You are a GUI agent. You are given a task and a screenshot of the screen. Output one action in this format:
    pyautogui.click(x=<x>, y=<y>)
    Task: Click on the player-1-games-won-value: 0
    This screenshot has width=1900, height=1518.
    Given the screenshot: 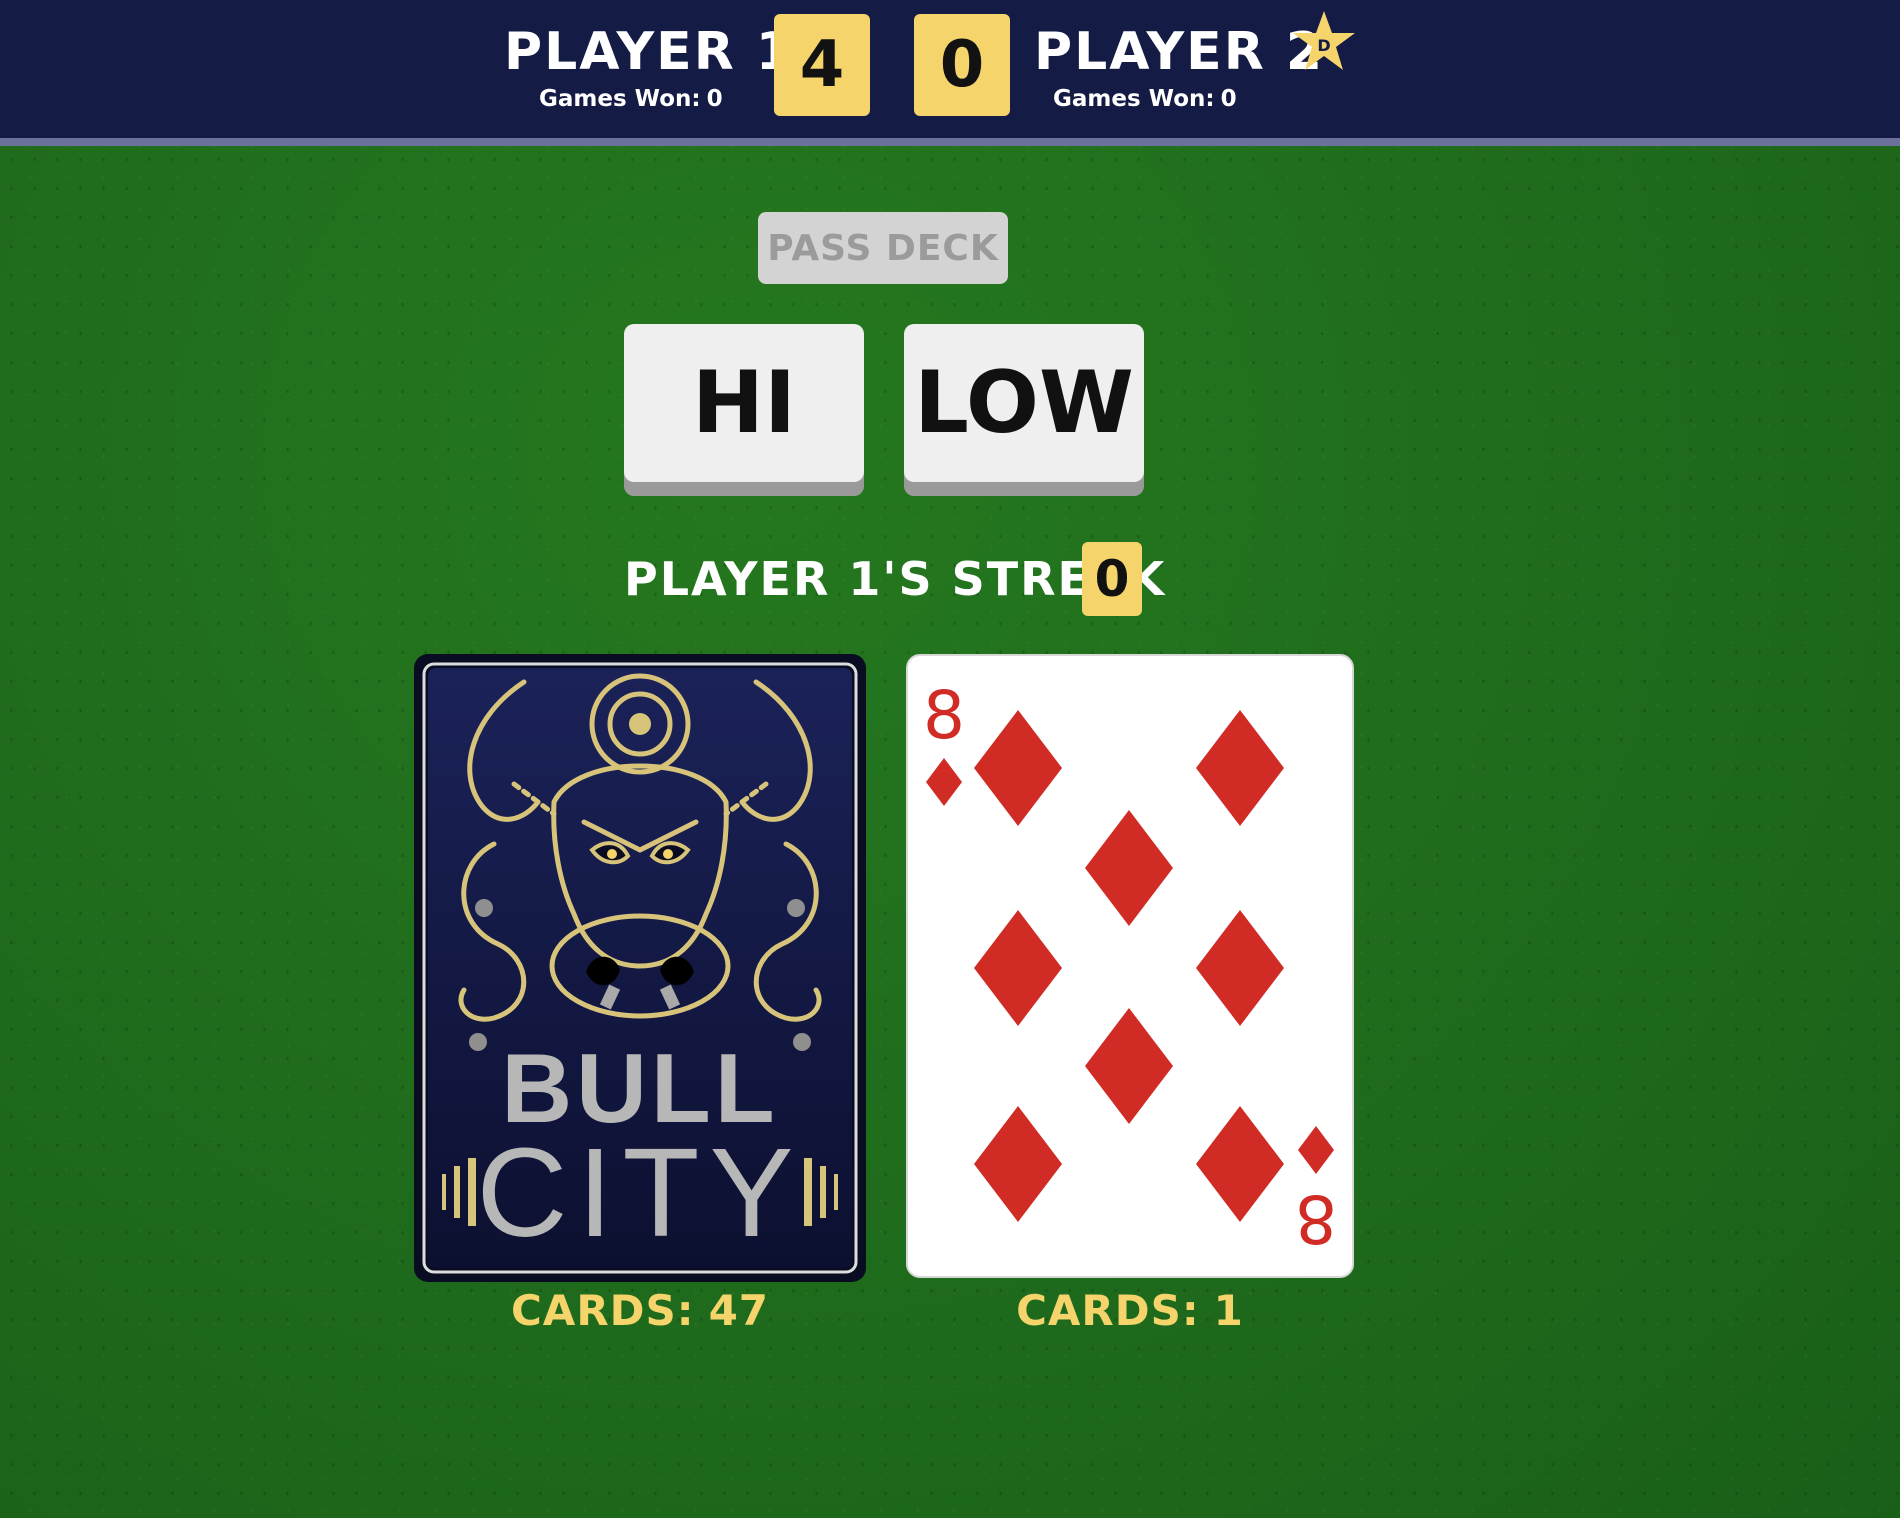 What is the action you would take?
    pyautogui.click(x=714, y=99)
    